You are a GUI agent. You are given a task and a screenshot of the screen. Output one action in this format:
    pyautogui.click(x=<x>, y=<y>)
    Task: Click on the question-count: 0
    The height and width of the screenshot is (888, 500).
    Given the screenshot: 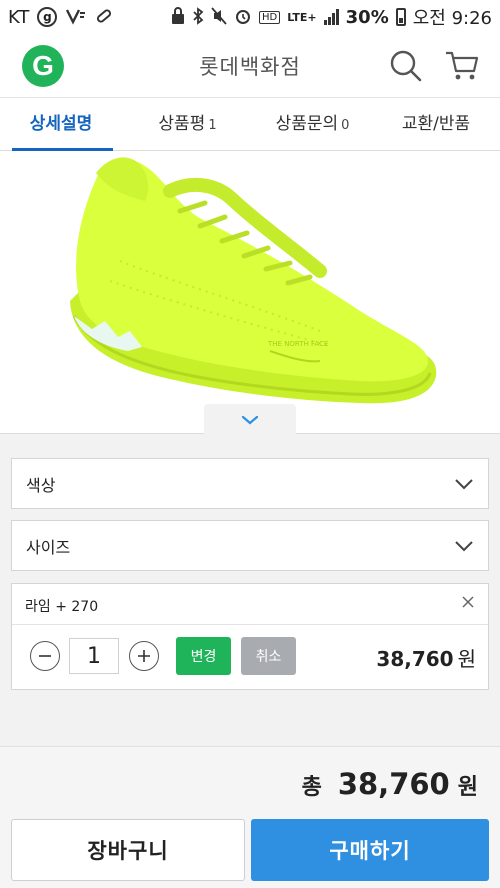 What is the action you would take?
    pyautogui.click(x=345, y=125)
    